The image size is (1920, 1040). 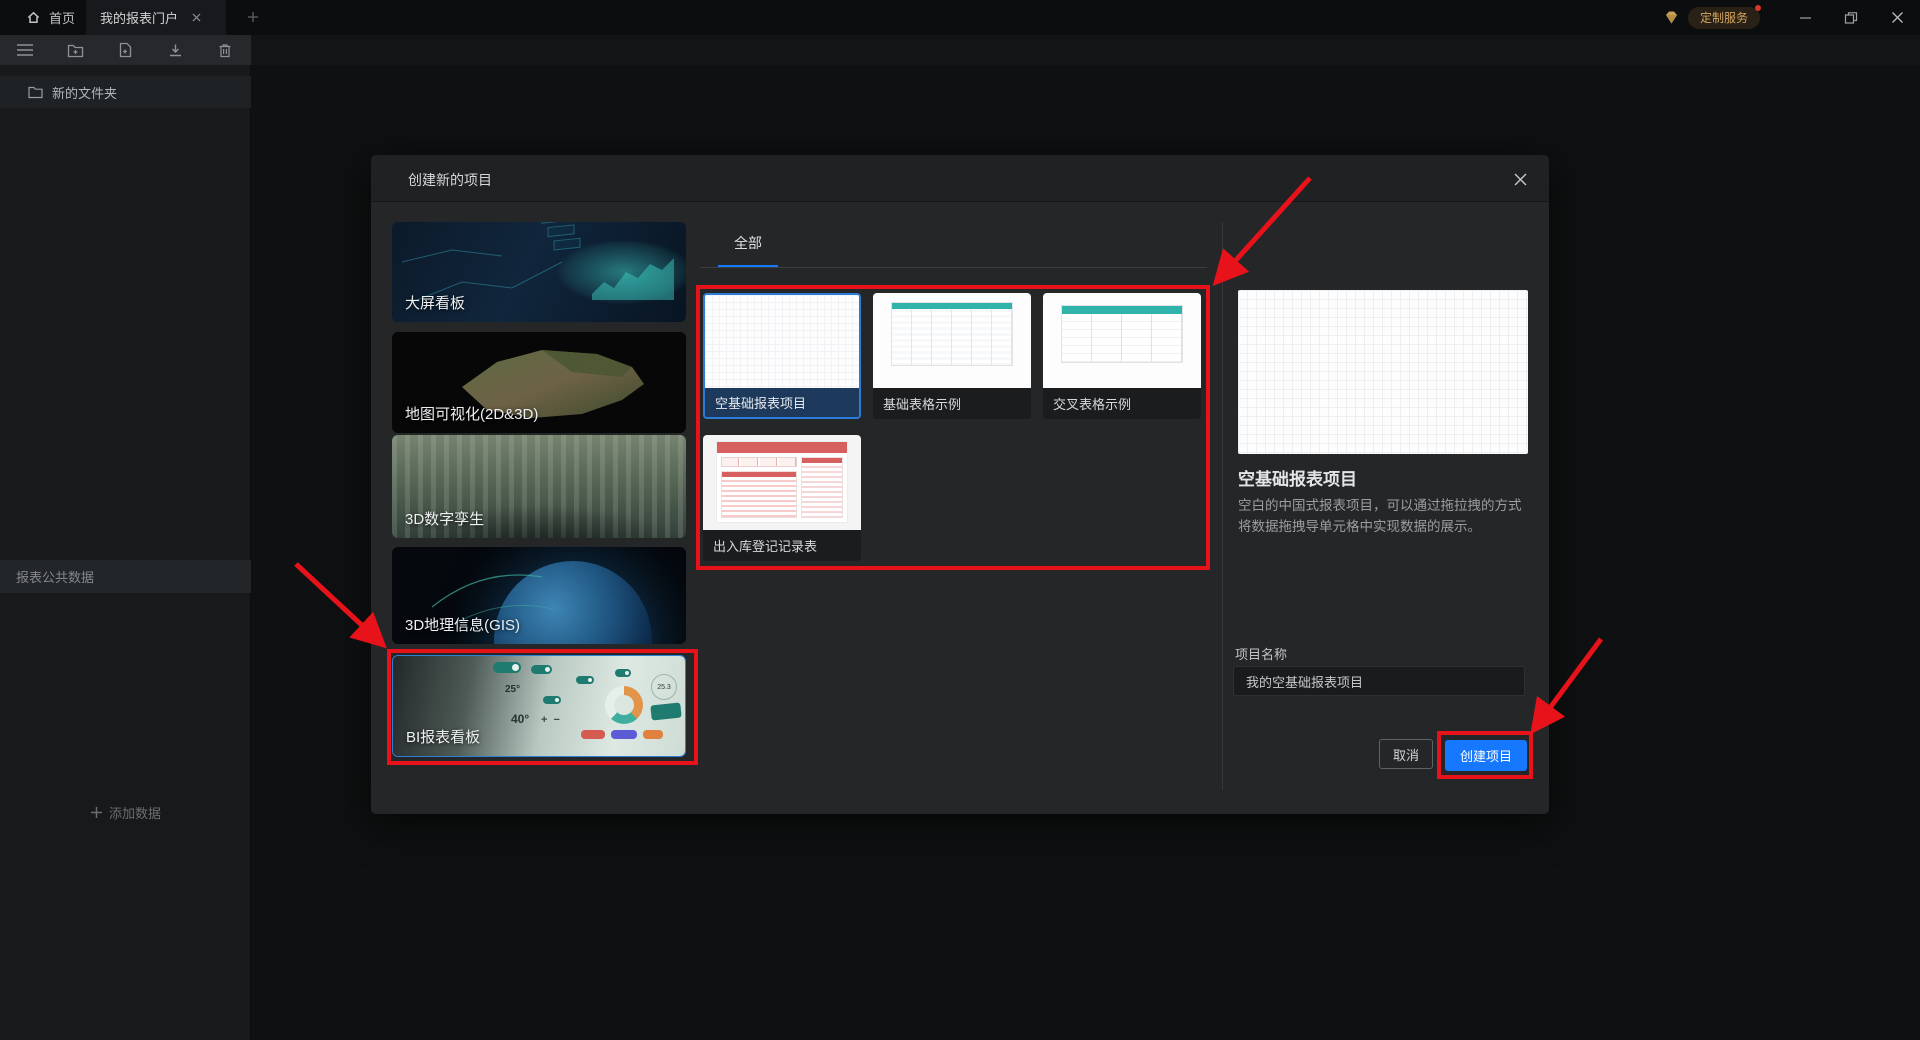 I want to click on trash-icon, so click(x=225, y=50).